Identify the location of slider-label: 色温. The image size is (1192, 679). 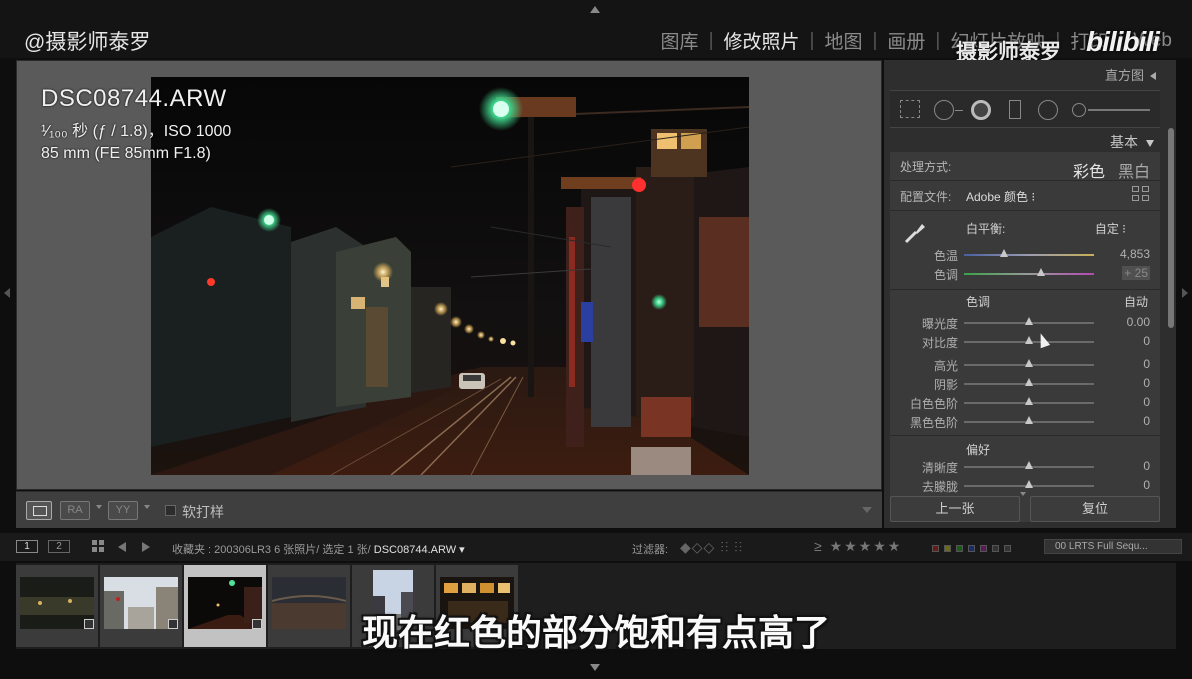
(945, 256).